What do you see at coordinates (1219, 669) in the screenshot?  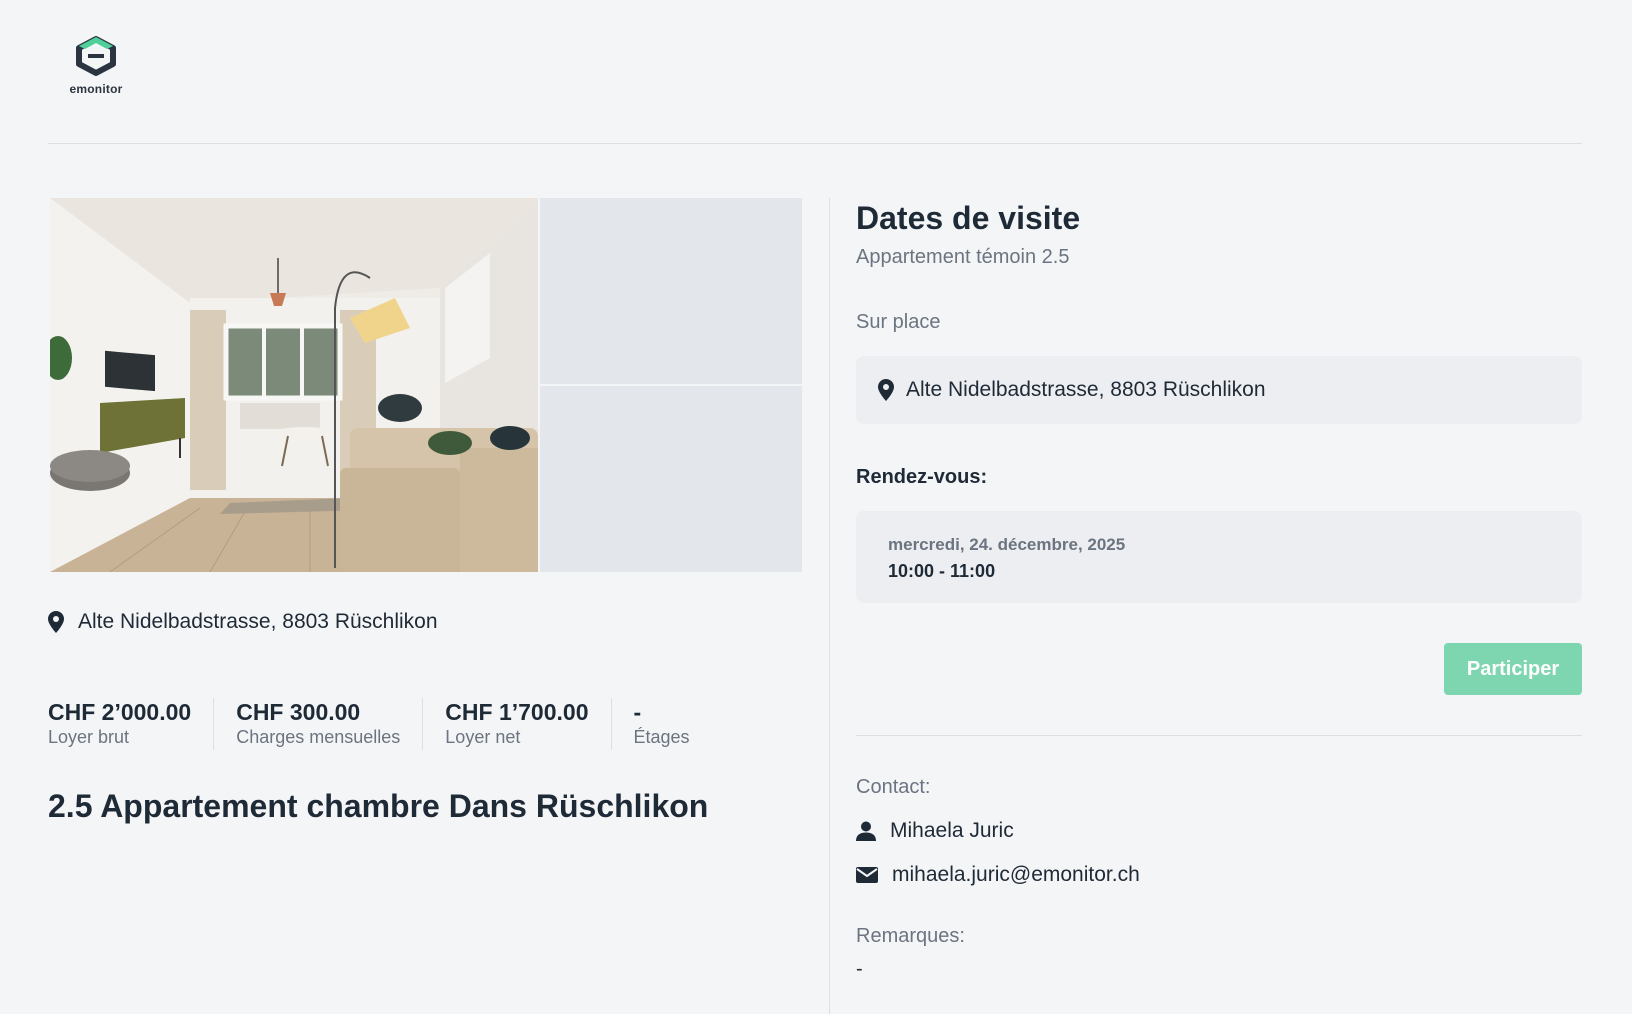 I see `action-row: Participer` at bounding box center [1219, 669].